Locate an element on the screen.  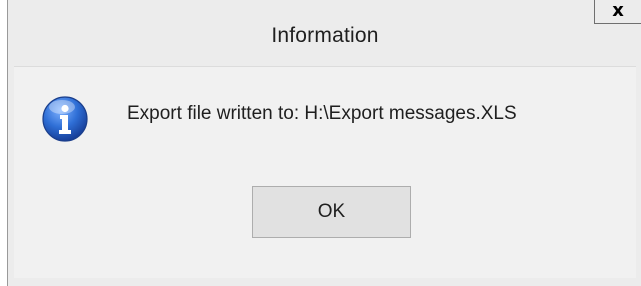
close-button: x is located at coordinates (617, 12).